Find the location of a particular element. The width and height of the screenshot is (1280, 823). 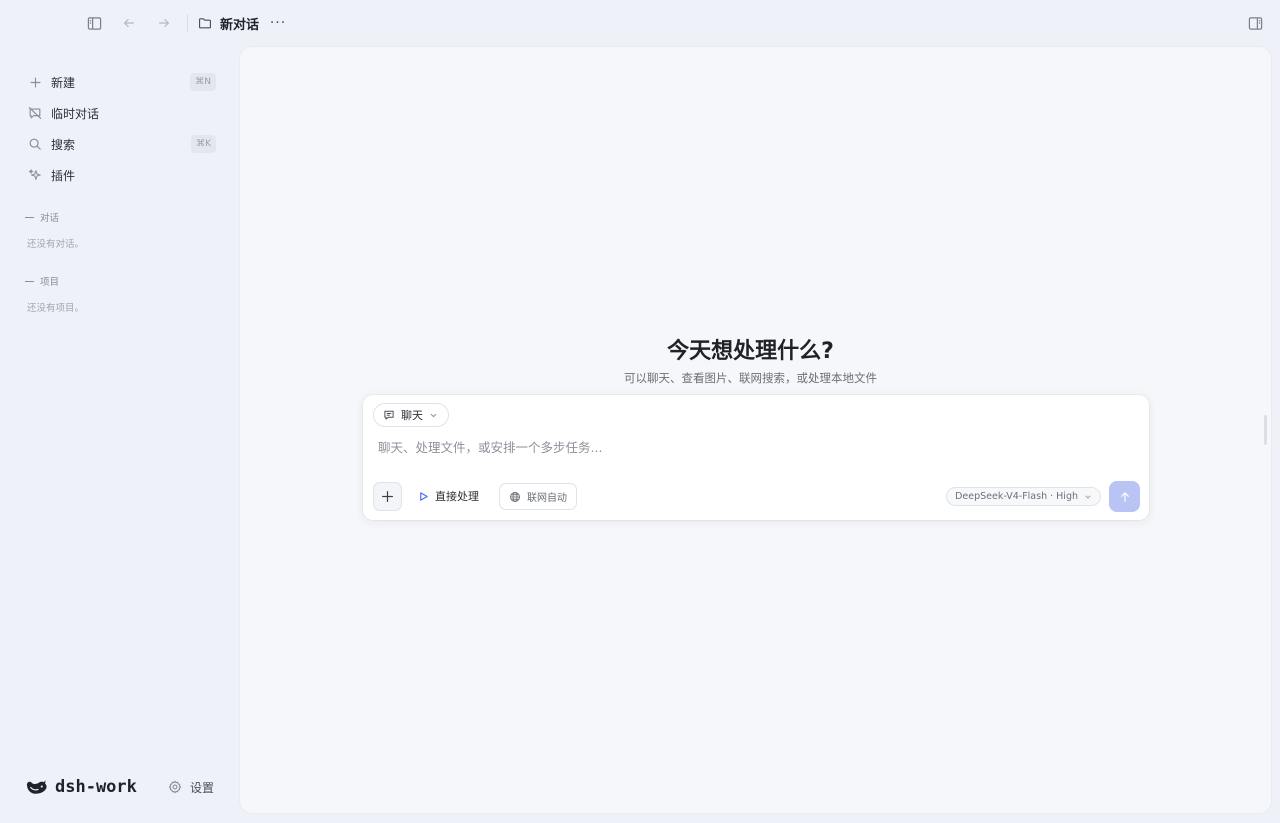

folder-icon is located at coordinates (205, 23).